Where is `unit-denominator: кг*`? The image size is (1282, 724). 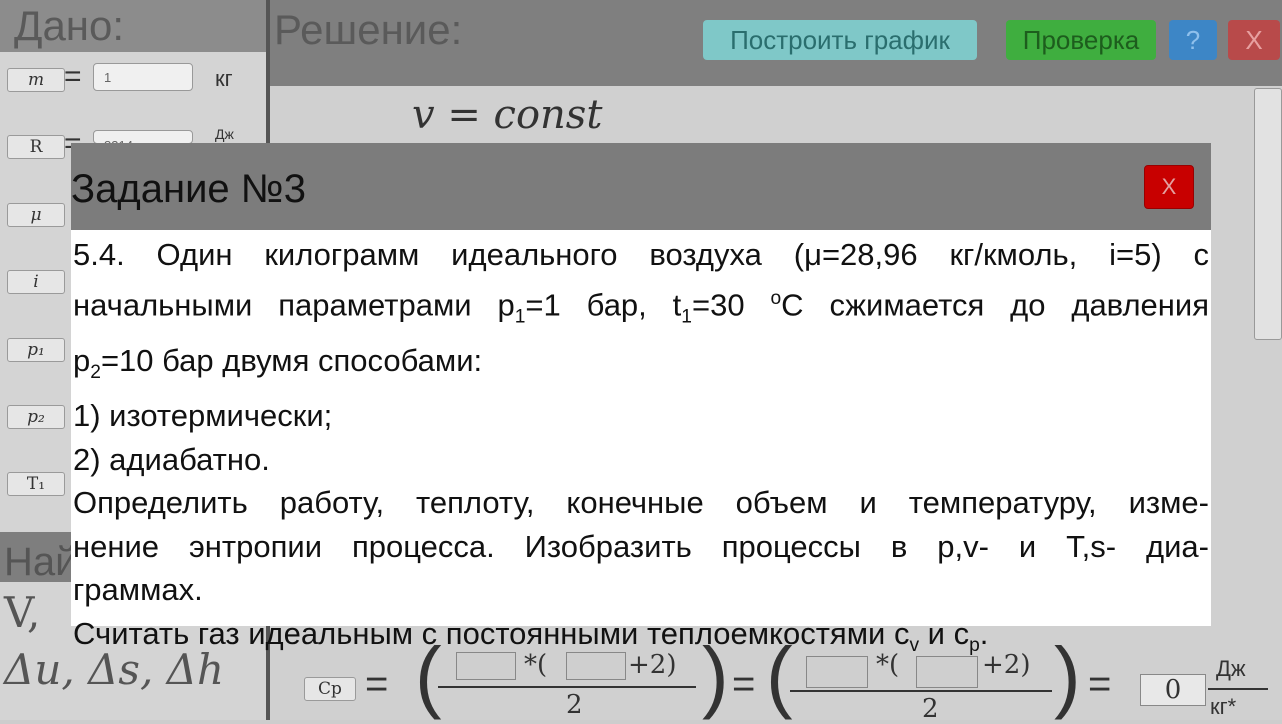 unit-denominator: кг* is located at coordinates (1223, 706).